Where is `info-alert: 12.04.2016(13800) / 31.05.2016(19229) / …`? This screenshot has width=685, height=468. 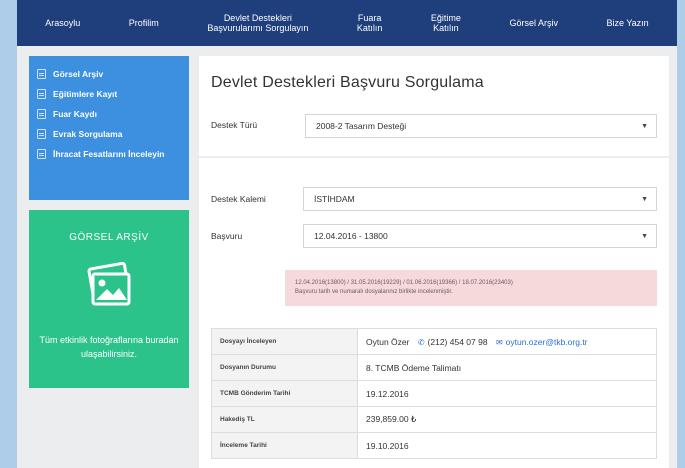 info-alert: 12.04.2016(13800) / 31.05.2016(19229) / … is located at coordinates (471, 288).